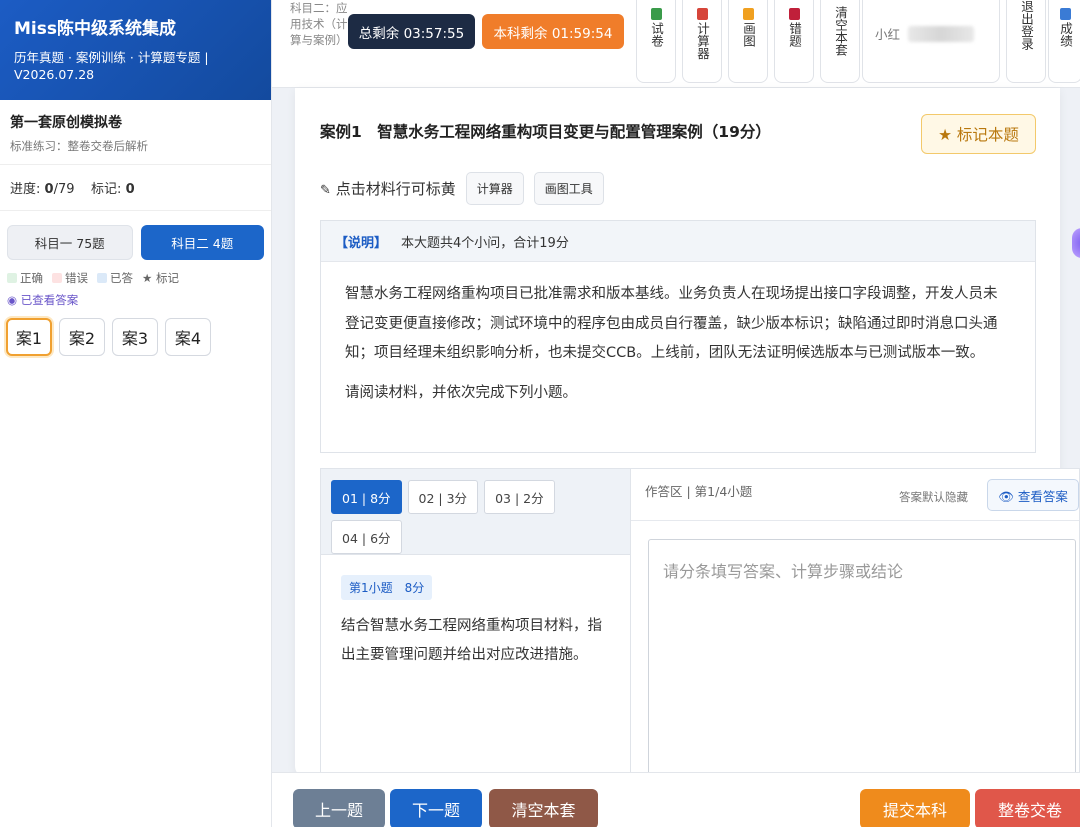  I want to click on legend-wrong: 错误, so click(70, 278).